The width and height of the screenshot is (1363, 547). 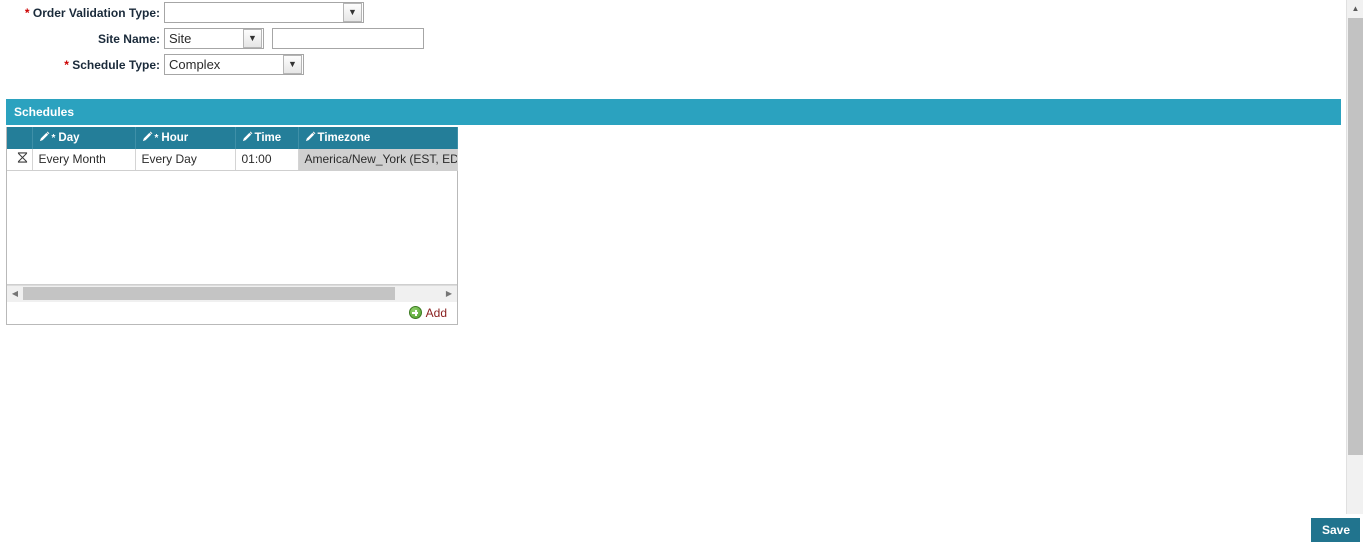 I want to click on cell-hour: Every Day, so click(x=185, y=160).